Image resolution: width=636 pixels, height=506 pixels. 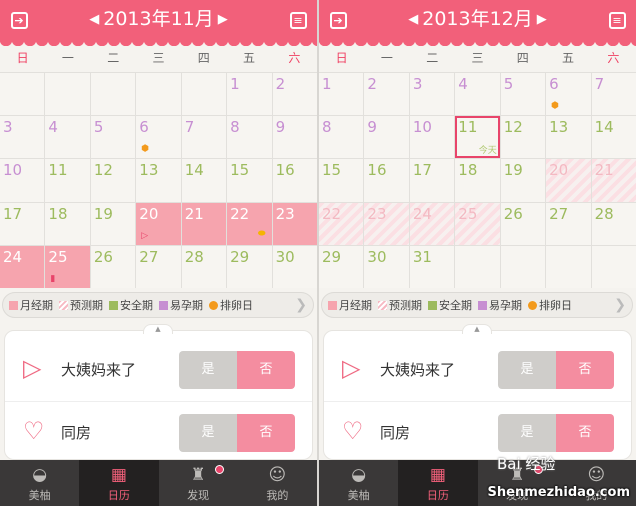 I want to click on day-cell: 20 ▷, so click(x=158, y=223).